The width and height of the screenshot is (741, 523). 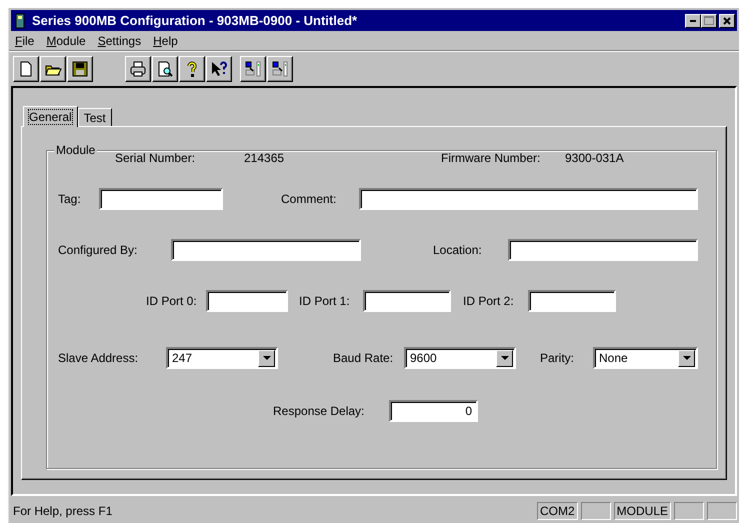 I want to click on minimize-icon, so click(x=693, y=21).